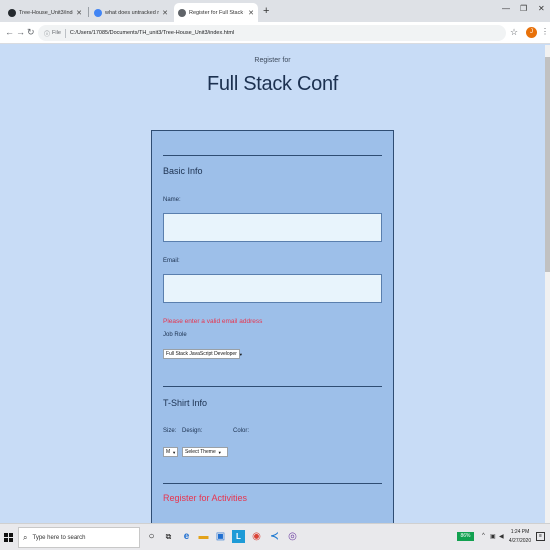  Describe the element at coordinates (220, 536) in the screenshot. I see `store-icon: ▣` at that location.